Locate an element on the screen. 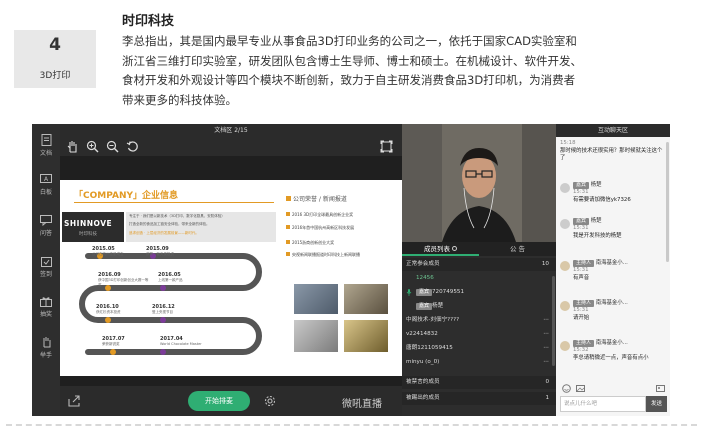 This screenshot has height=432, width=703. send-button: 发送 is located at coordinates (656, 404).